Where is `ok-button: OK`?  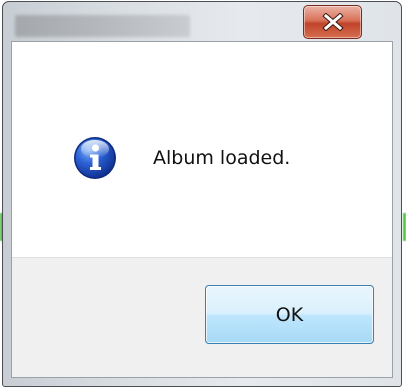
ok-button: OK is located at coordinates (289, 314).